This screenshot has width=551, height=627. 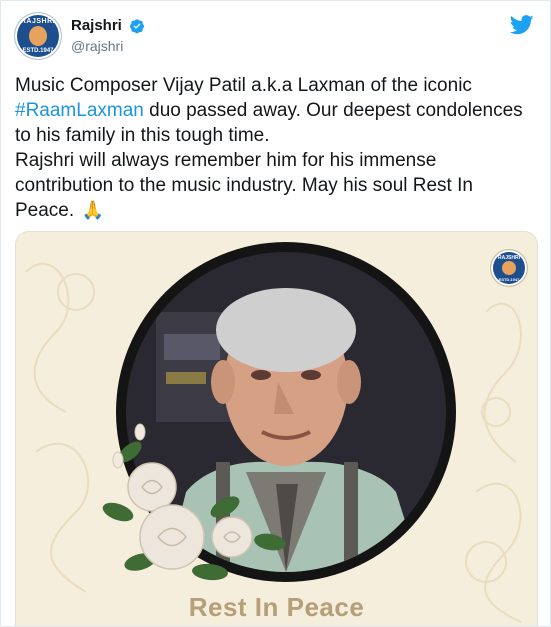 I want to click on verified-badge-icon, so click(x=137, y=26).